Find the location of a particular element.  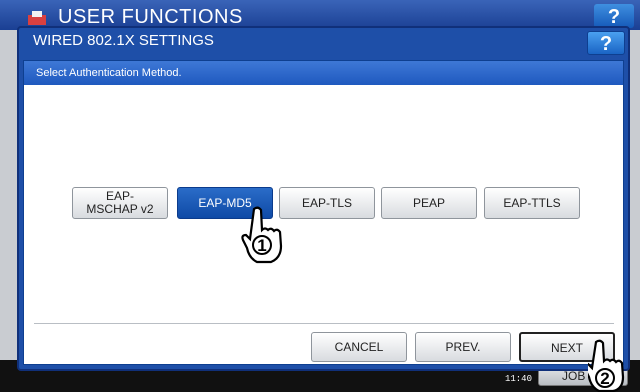

divider is located at coordinates (324, 323).